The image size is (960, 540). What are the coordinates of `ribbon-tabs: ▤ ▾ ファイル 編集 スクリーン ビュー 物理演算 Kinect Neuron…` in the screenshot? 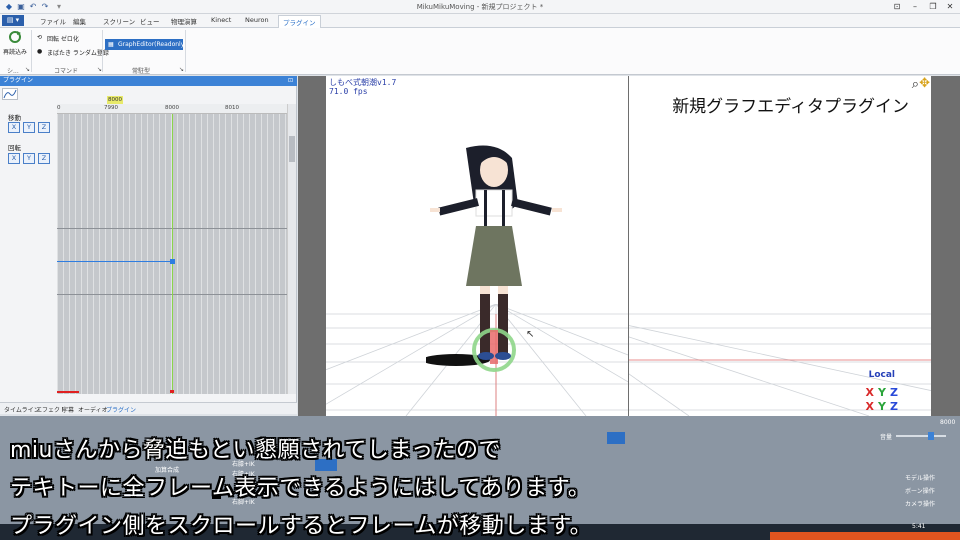 It's located at (480, 21).